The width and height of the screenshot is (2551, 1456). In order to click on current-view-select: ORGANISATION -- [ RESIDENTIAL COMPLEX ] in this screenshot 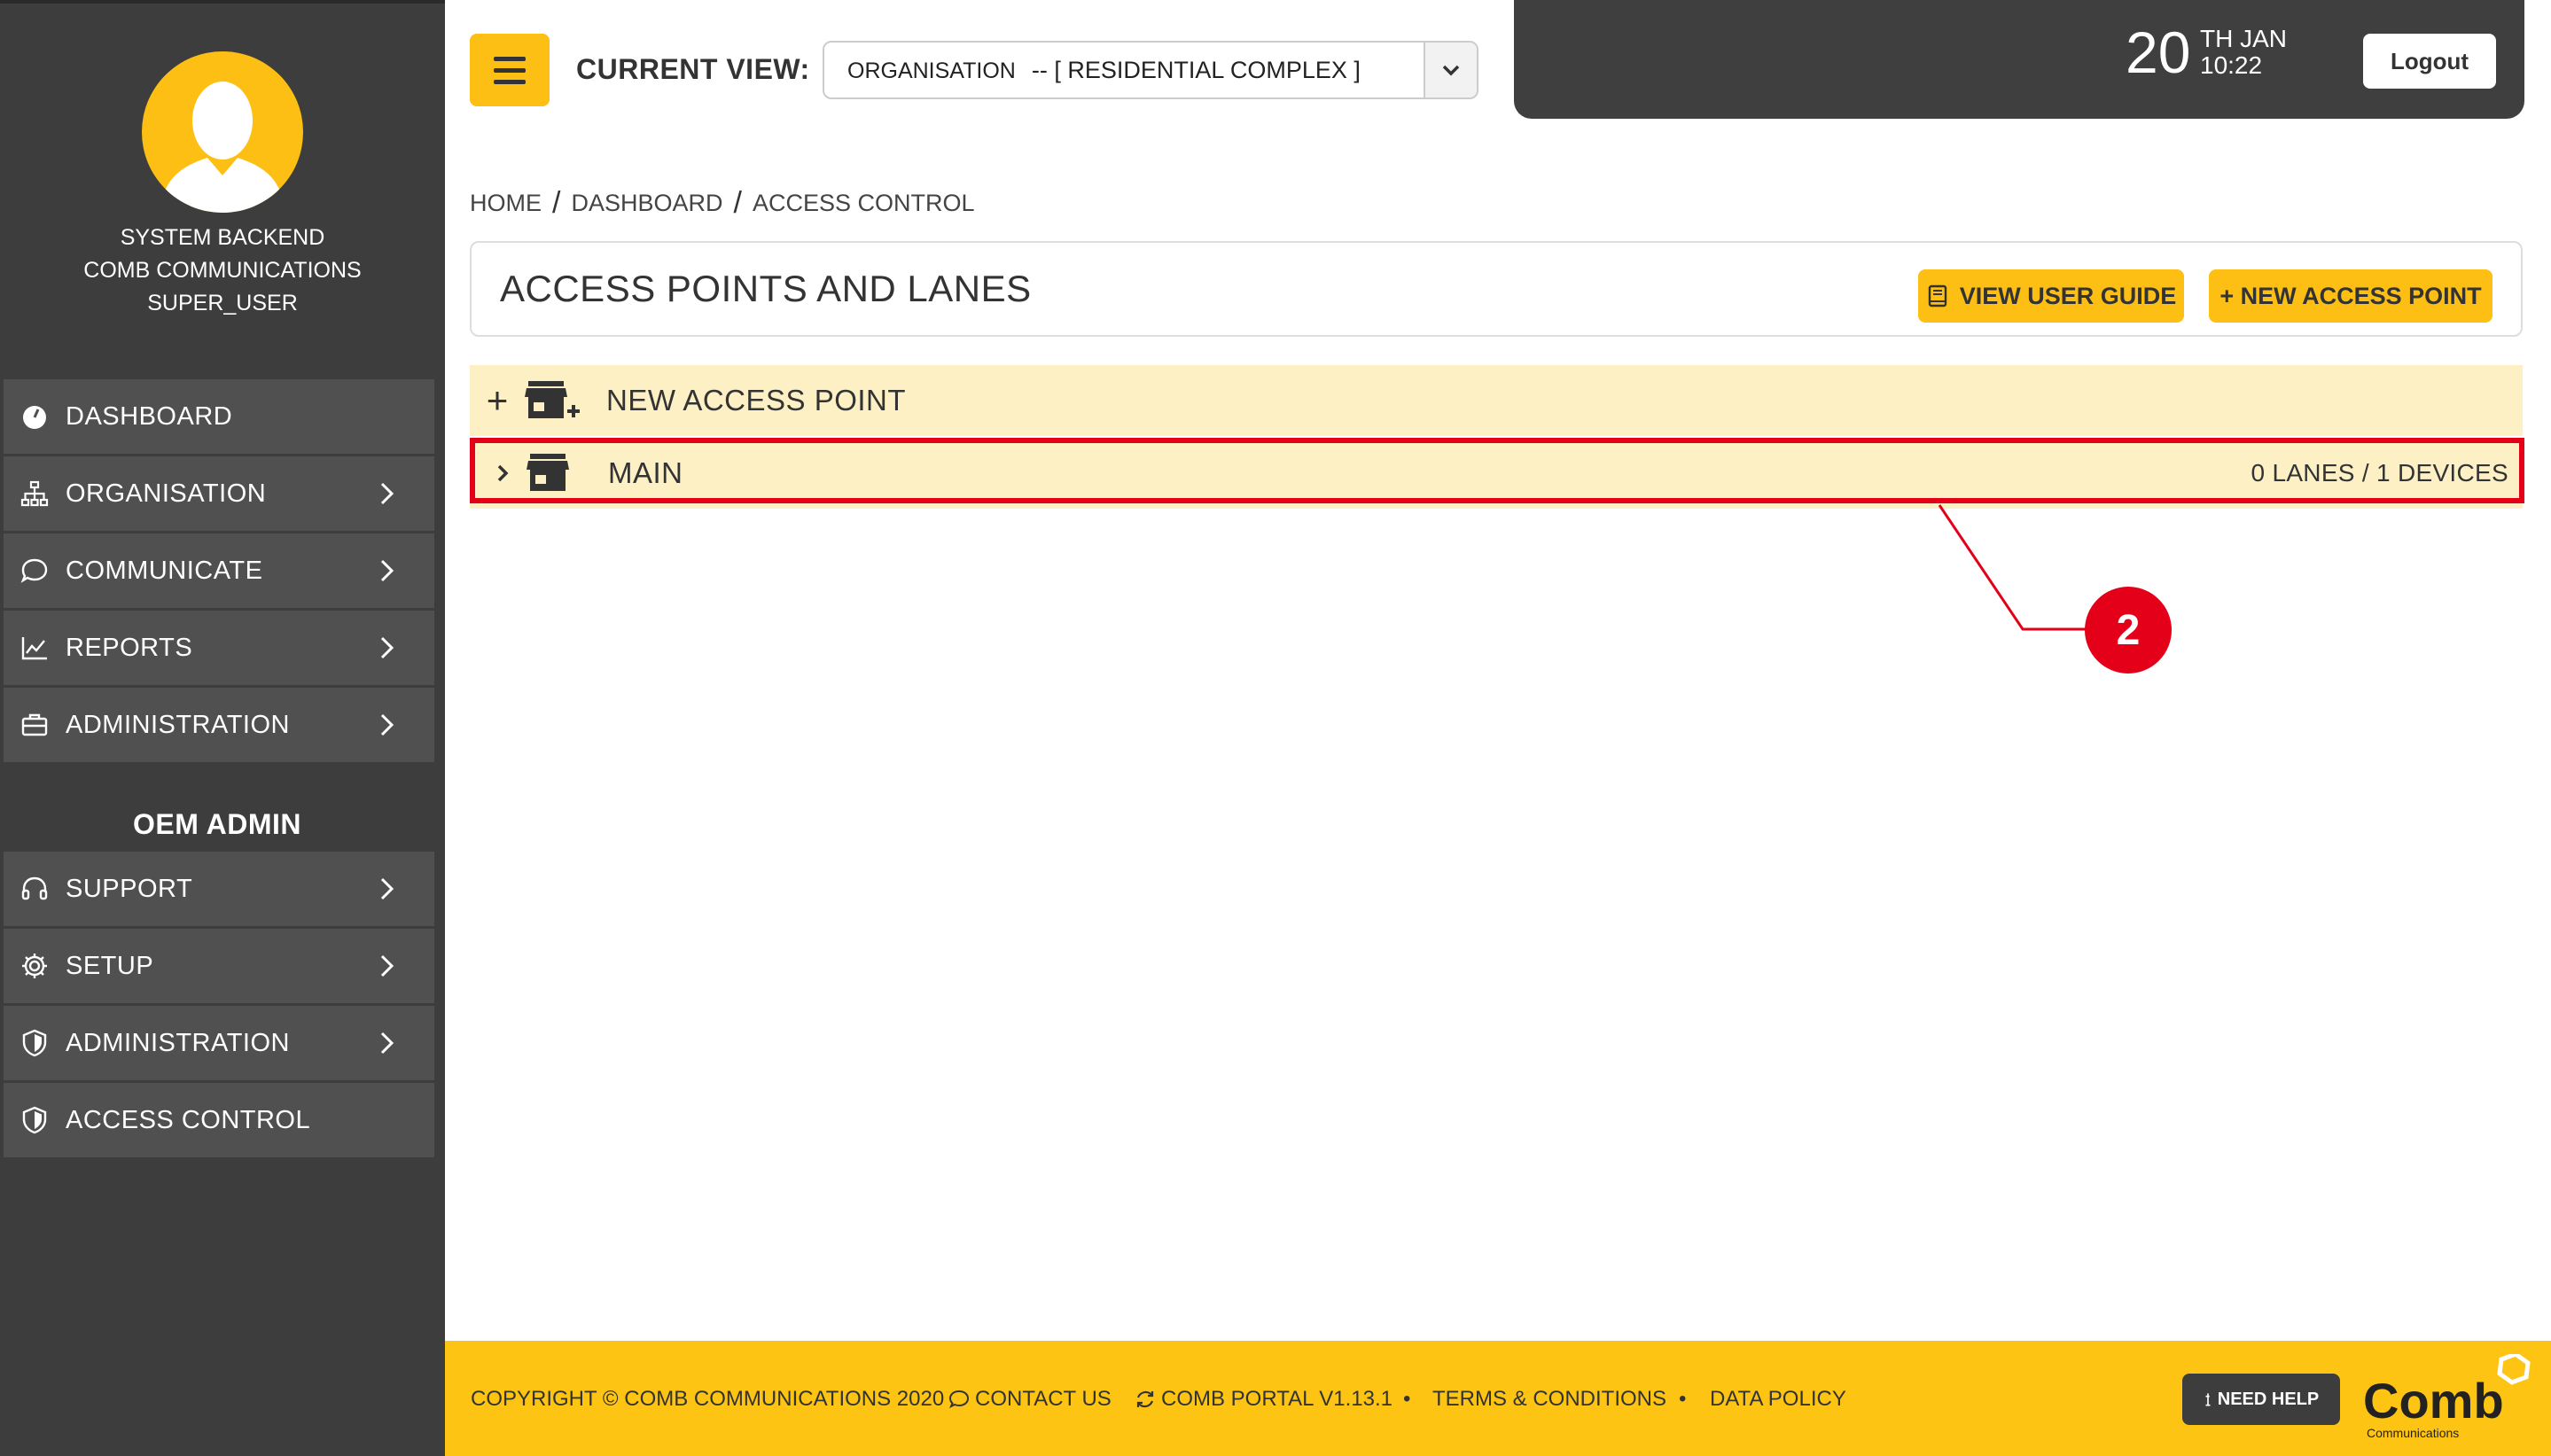, I will do `click(1150, 70)`.